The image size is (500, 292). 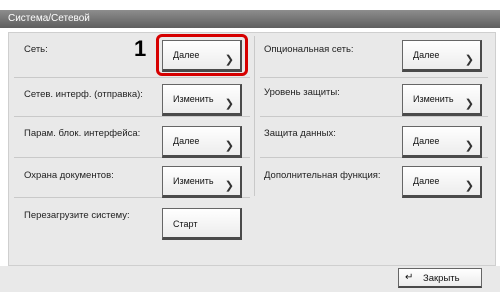 What do you see at coordinates (202, 224) in the screenshot?
I see `restart-start-button: Старт` at bounding box center [202, 224].